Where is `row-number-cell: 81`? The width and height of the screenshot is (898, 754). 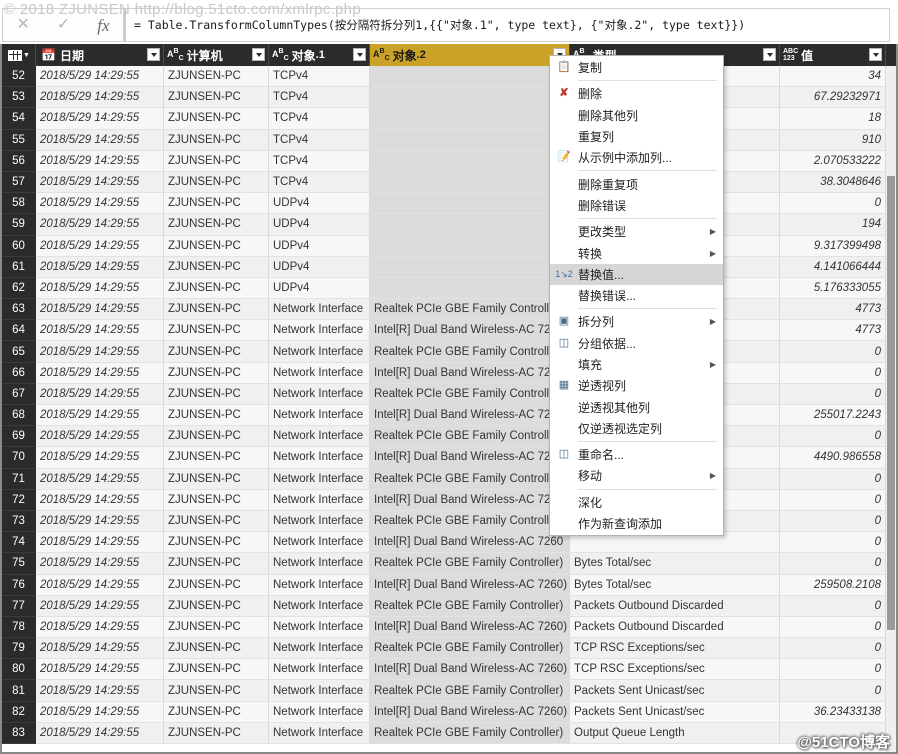
row-number-cell: 81 is located at coordinates (19, 691).